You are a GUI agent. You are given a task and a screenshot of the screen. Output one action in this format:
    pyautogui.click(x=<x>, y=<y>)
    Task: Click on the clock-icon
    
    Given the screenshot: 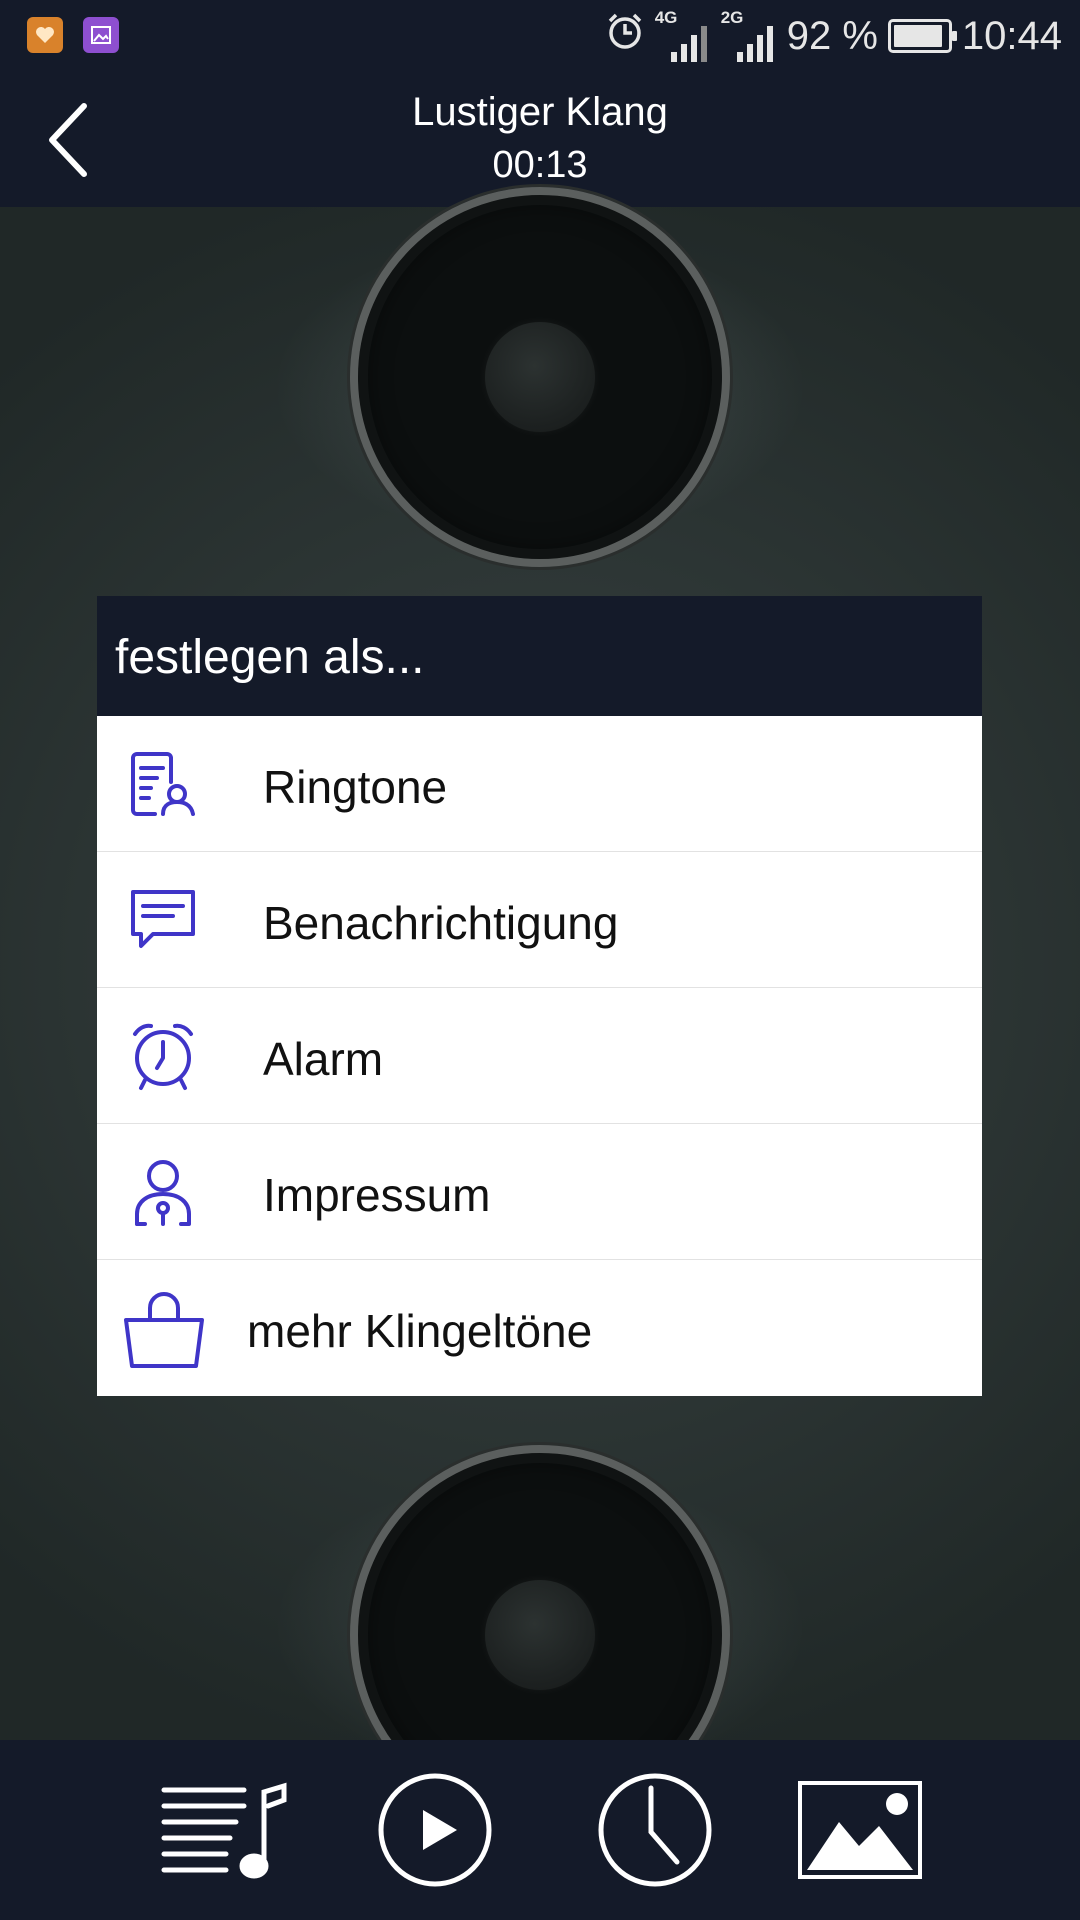 What is the action you would take?
    pyautogui.click(x=655, y=1830)
    